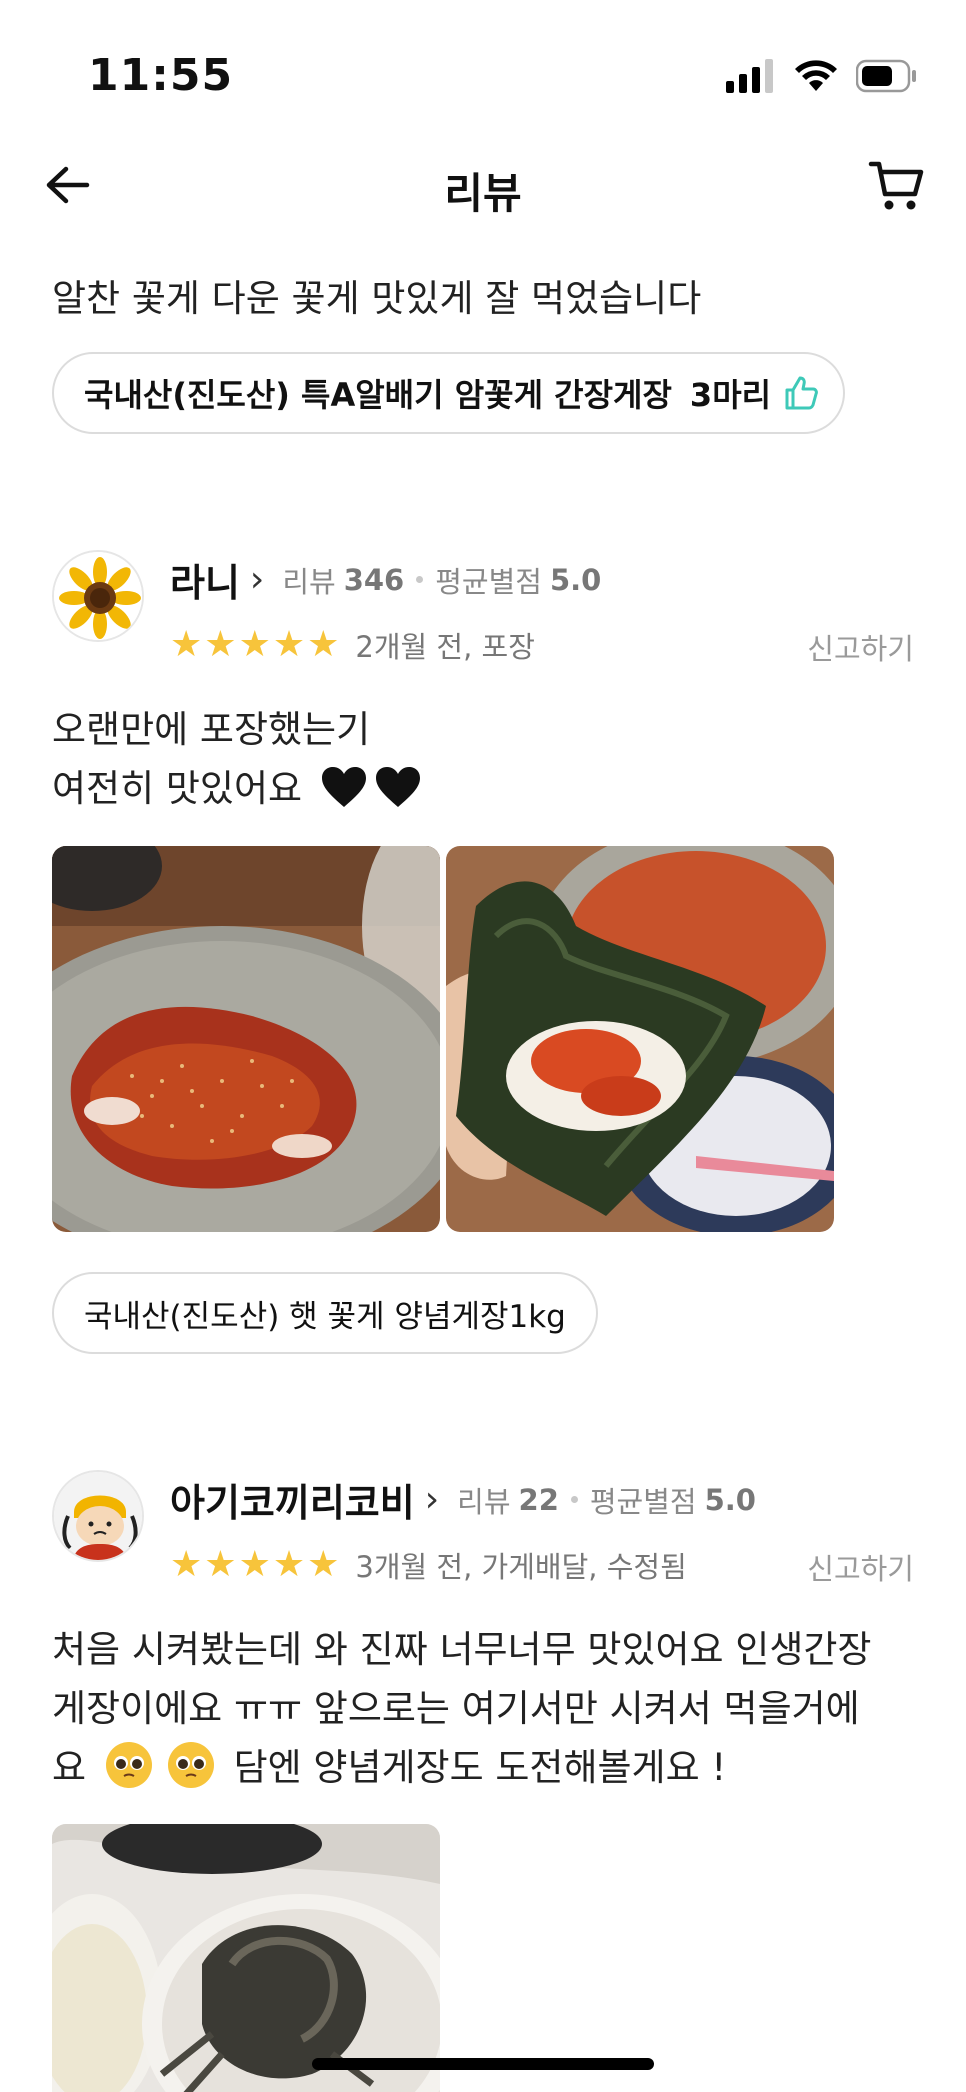  I want to click on cart-icon, so click(896, 185).